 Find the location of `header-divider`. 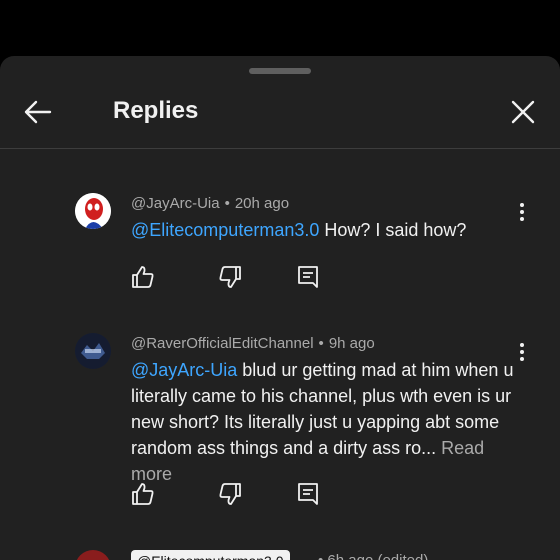

header-divider is located at coordinates (280, 148).